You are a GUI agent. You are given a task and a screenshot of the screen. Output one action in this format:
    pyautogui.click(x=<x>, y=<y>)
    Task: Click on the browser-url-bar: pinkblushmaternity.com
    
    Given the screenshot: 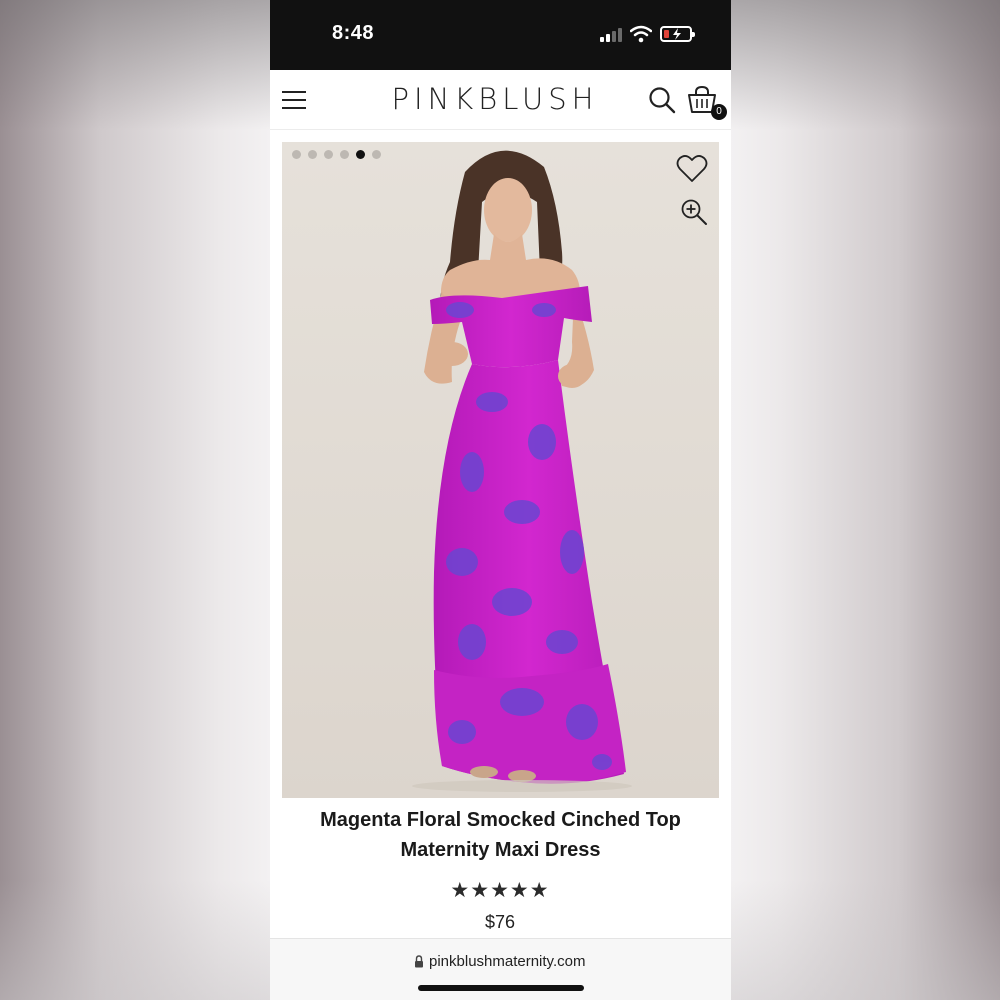 What is the action you would take?
    pyautogui.click(x=500, y=969)
    